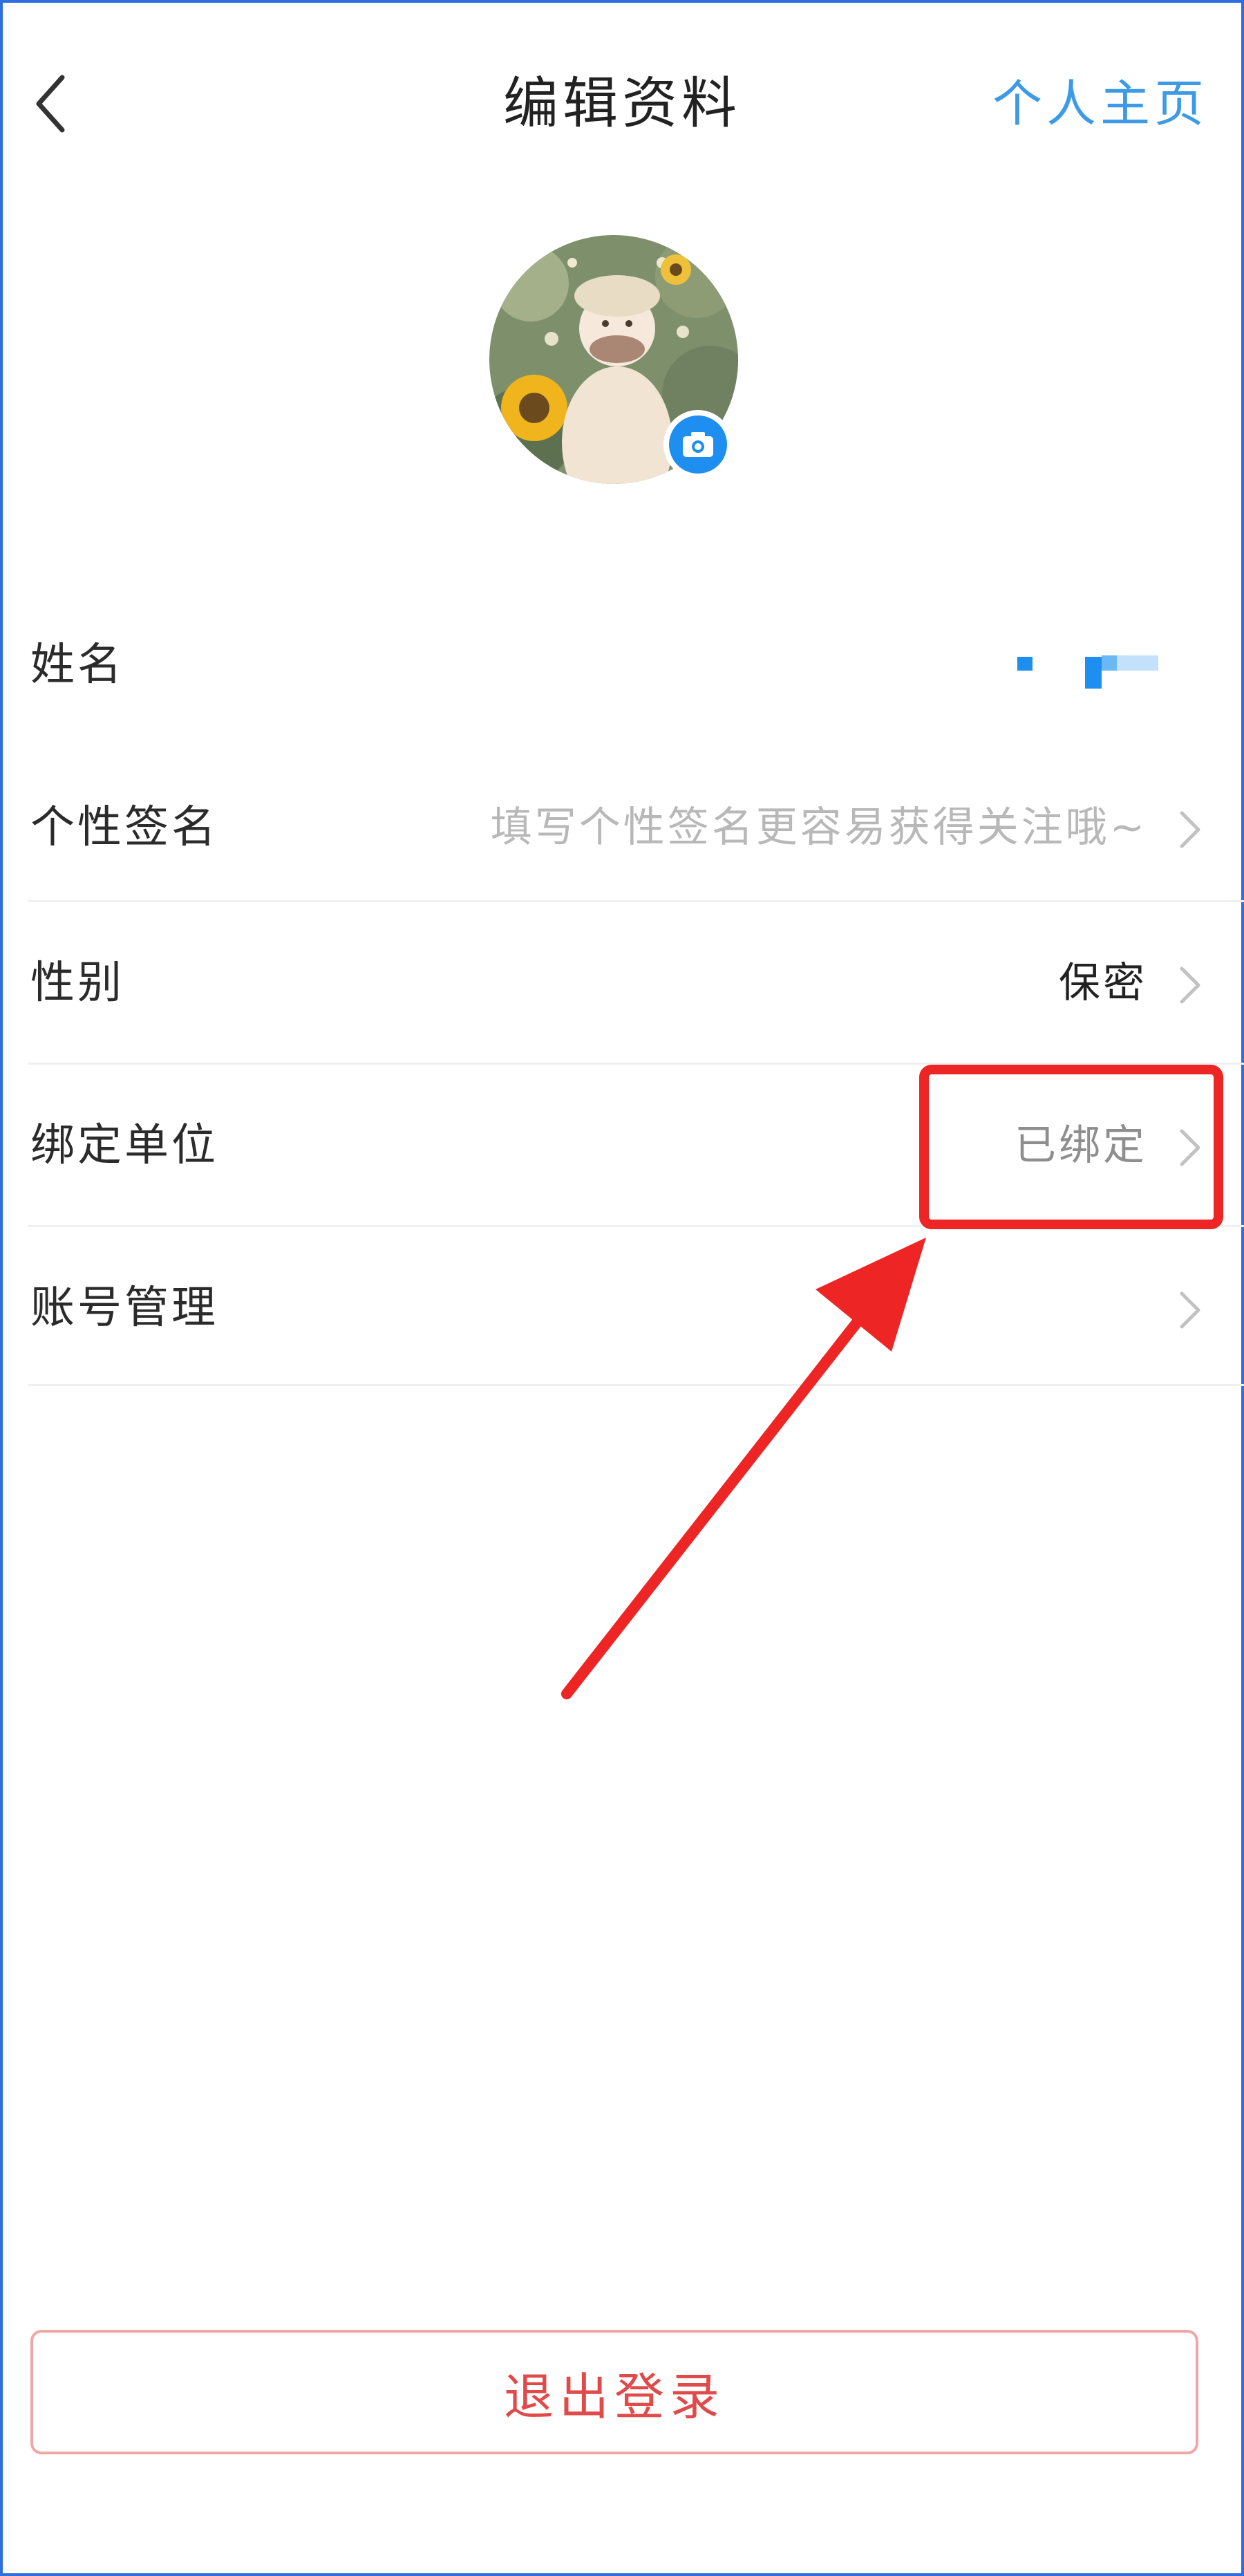 The width and height of the screenshot is (1244, 2576). Describe the element at coordinates (818, 827) in the screenshot. I see `signature-placeholder: 填写个性签名更容易获得关注哦~` at that location.